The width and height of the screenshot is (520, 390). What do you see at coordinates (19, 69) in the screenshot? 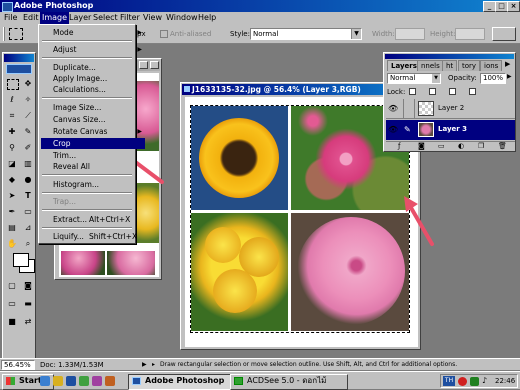
I see `adobe-logo-icon` at bounding box center [19, 69].